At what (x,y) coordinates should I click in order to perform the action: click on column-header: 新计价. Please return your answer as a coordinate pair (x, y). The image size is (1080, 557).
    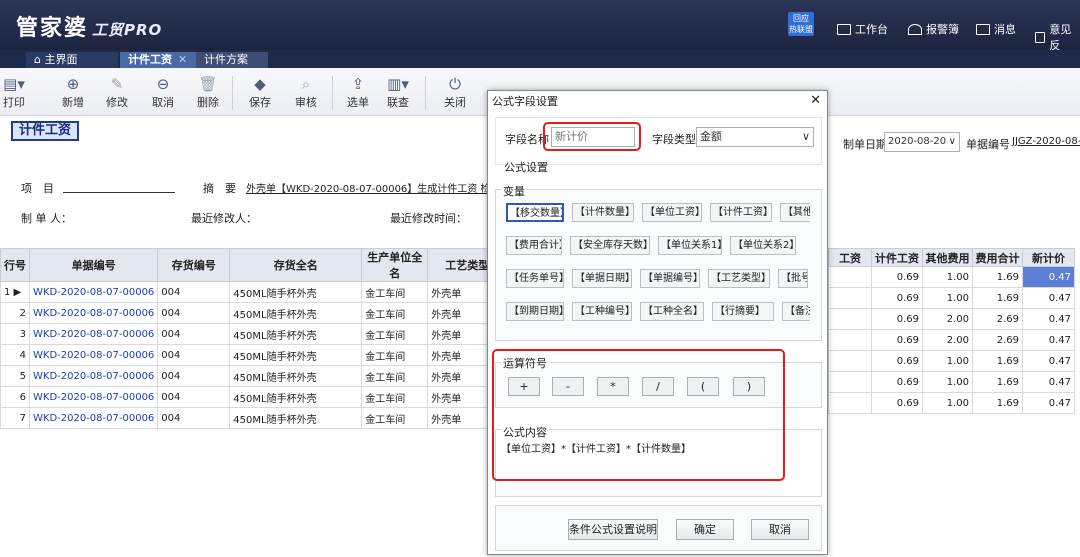
    Looking at the image, I should click on (1048, 257).